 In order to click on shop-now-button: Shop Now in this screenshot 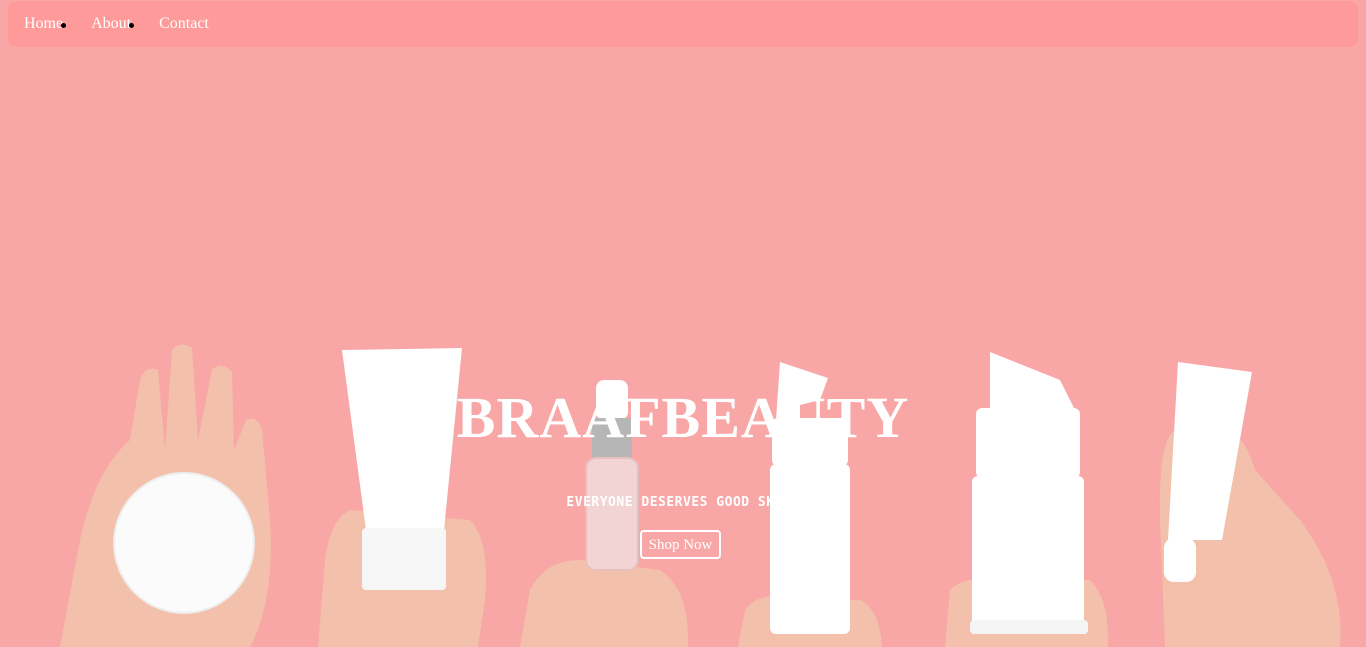, I will do `click(680, 544)`.